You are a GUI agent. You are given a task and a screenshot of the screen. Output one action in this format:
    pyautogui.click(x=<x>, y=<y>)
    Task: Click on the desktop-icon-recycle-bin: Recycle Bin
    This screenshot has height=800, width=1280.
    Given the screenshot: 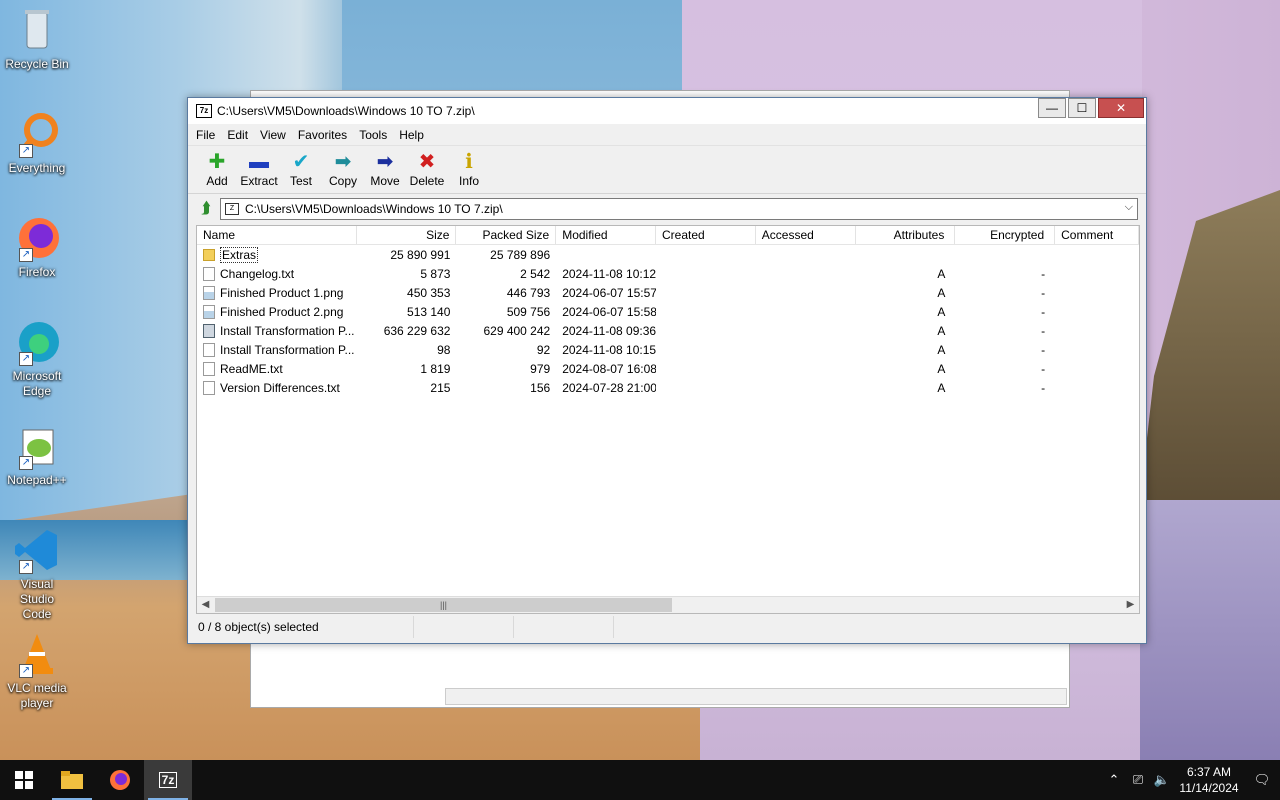 What is the action you would take?
    pyautogui.click(x=37, y=39)
    